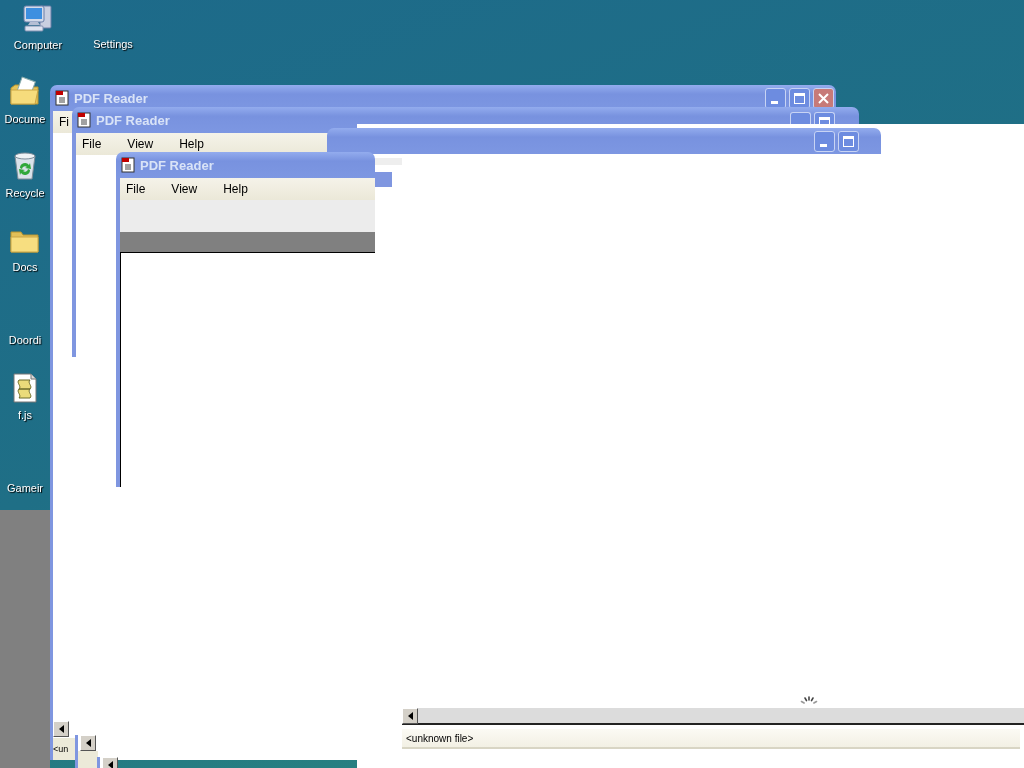  Describe the element at coordinates (25, 193) in the screenshot. I see `desktop-icon-label: Recycle` at that location.